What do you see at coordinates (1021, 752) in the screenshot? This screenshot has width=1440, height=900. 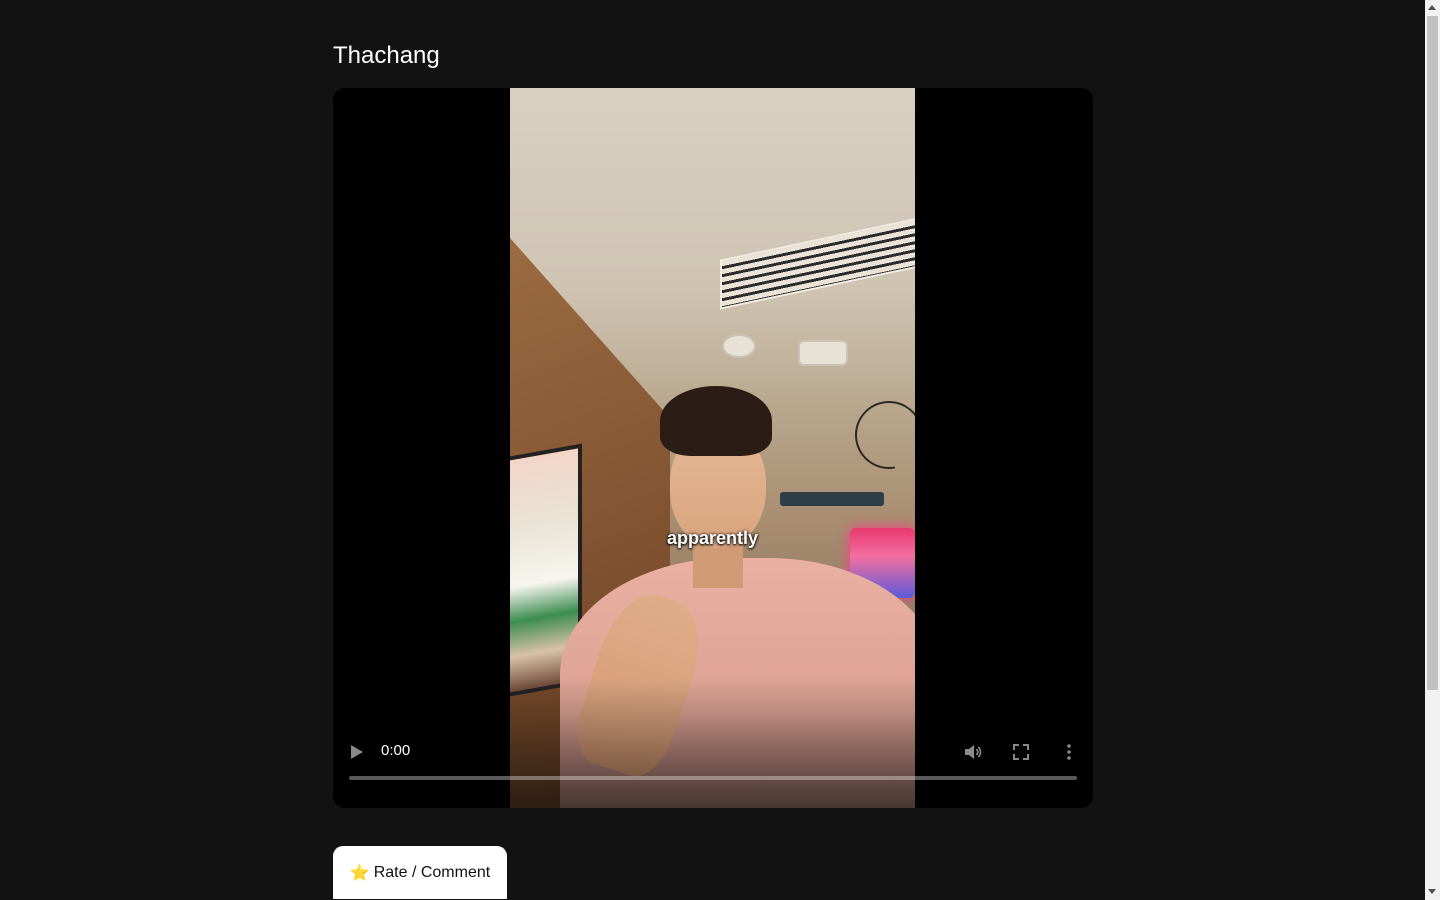 I see `fullscreen-icon` at bounding box center [1021, 752].